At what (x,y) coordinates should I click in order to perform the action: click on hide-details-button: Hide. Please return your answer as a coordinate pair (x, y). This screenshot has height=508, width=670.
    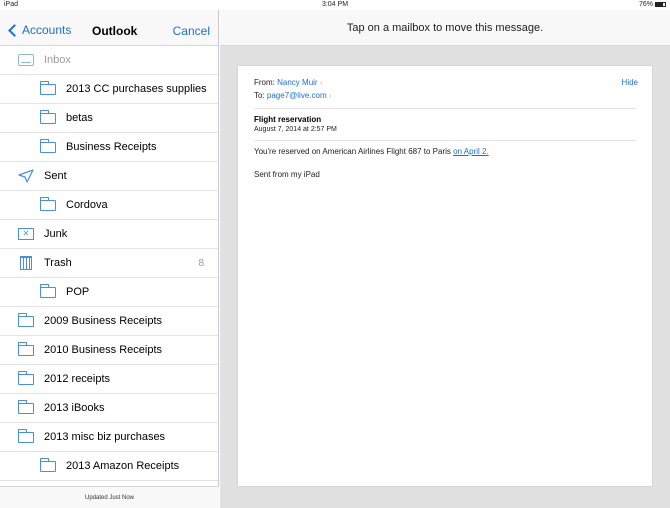
    Looking at the image, I should click on (630, 82).